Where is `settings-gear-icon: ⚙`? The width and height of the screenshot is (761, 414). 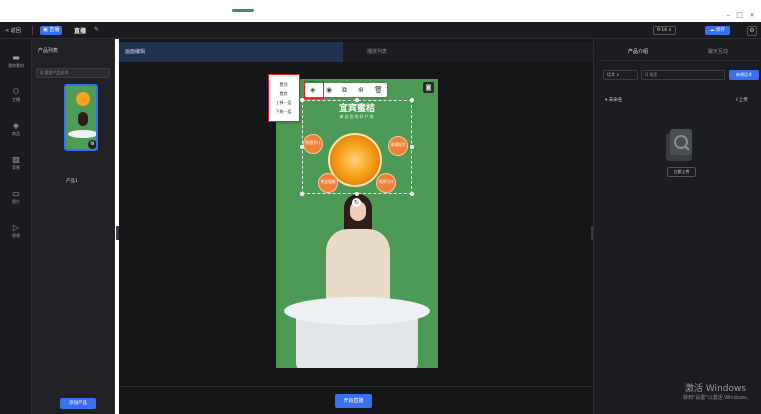
settings-gear-icon: ⚙ is located at coordinates (752, 31).